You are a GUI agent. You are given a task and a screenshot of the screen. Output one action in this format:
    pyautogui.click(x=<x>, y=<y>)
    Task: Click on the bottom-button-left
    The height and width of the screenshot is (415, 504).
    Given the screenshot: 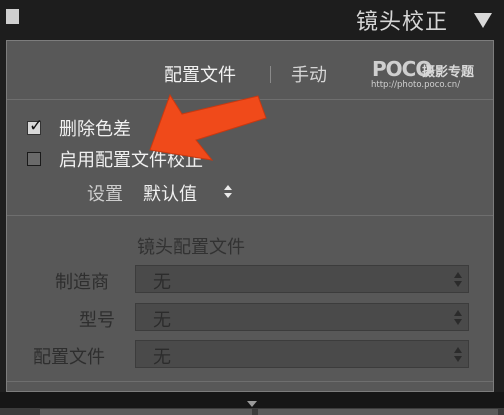 What is the action you would take?
    pyautogui.click(x=146, y=412)
    